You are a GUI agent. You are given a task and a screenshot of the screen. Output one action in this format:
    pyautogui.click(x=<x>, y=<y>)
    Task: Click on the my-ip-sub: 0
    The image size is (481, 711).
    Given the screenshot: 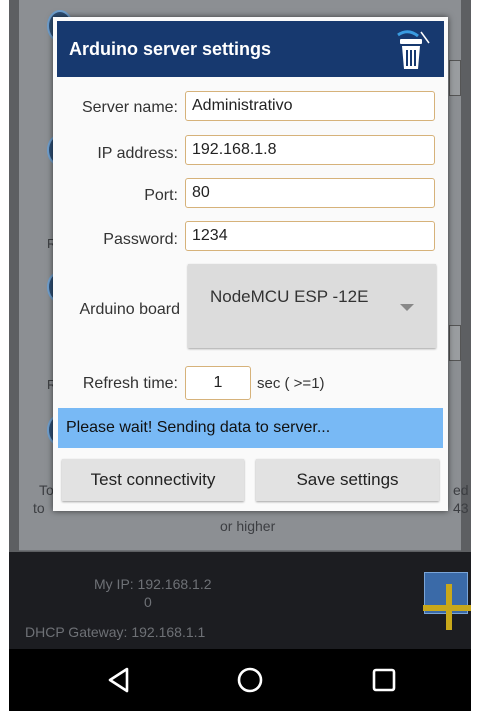 What is the action you would take?
    pyautogui.click(x=148, y=602)
    